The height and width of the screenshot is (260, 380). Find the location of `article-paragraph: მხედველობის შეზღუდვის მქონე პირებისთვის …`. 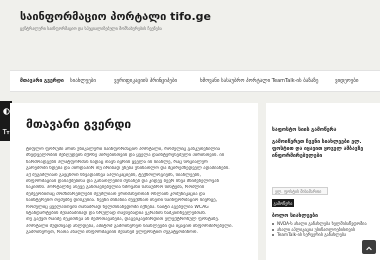

article-paragraph: მხედველობის შეზღუდვის მქონე პირებისთვის … is located at coordinates (125, 156).